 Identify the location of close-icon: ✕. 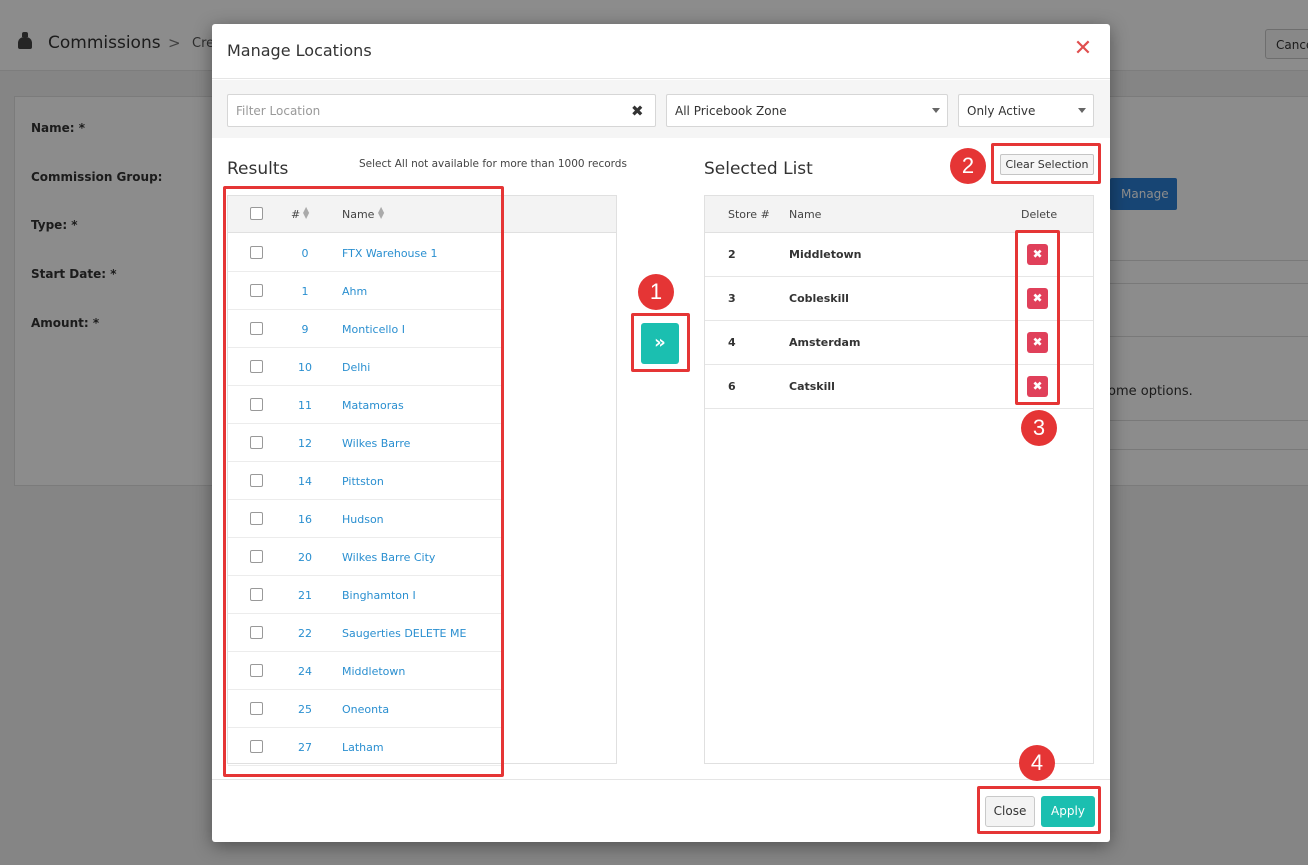
(1083, 49).